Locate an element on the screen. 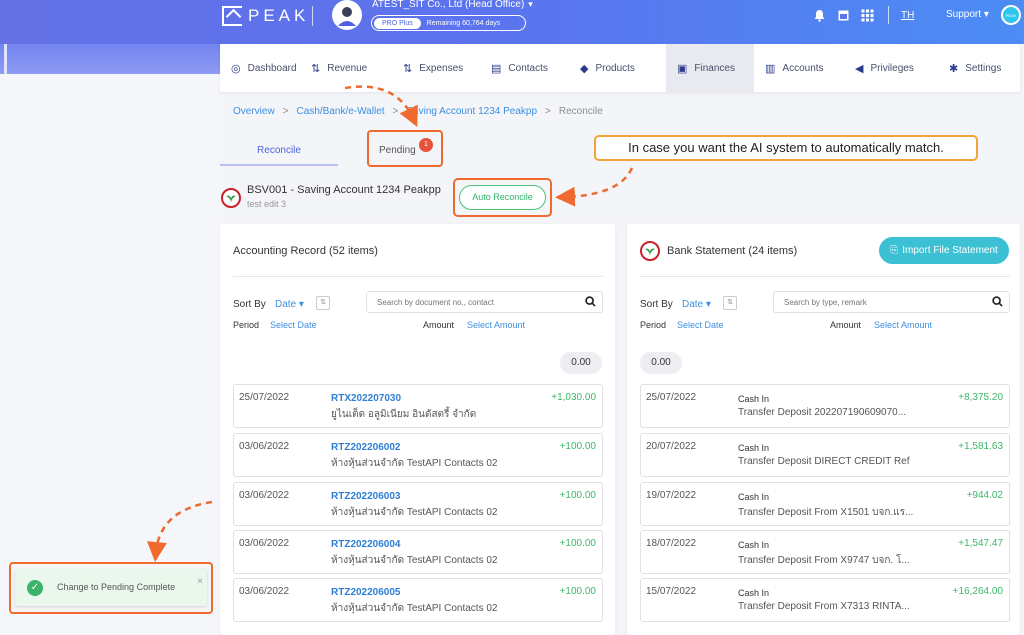  row-date: 20/07/2022 is located at coordinates (671, 446).